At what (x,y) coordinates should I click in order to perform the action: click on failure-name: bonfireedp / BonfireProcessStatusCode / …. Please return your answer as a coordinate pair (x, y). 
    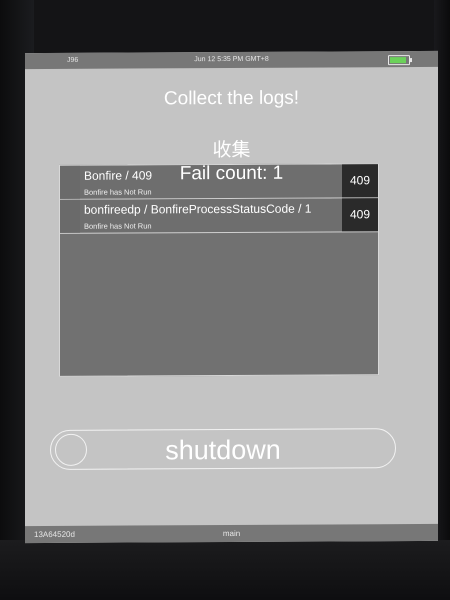
    Looking at the image, I should click on (198, 209).